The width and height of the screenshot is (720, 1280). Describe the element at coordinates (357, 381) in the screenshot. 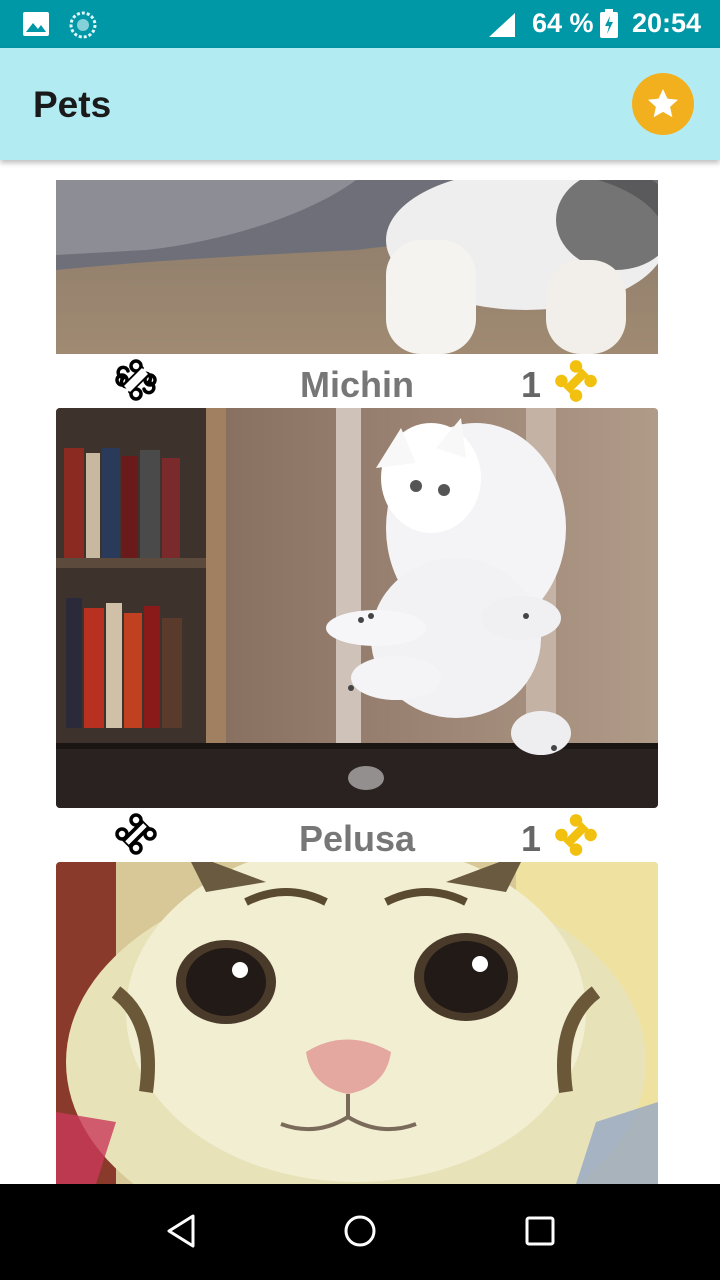

I see `pet-card-footer: Michin 1` at that location.